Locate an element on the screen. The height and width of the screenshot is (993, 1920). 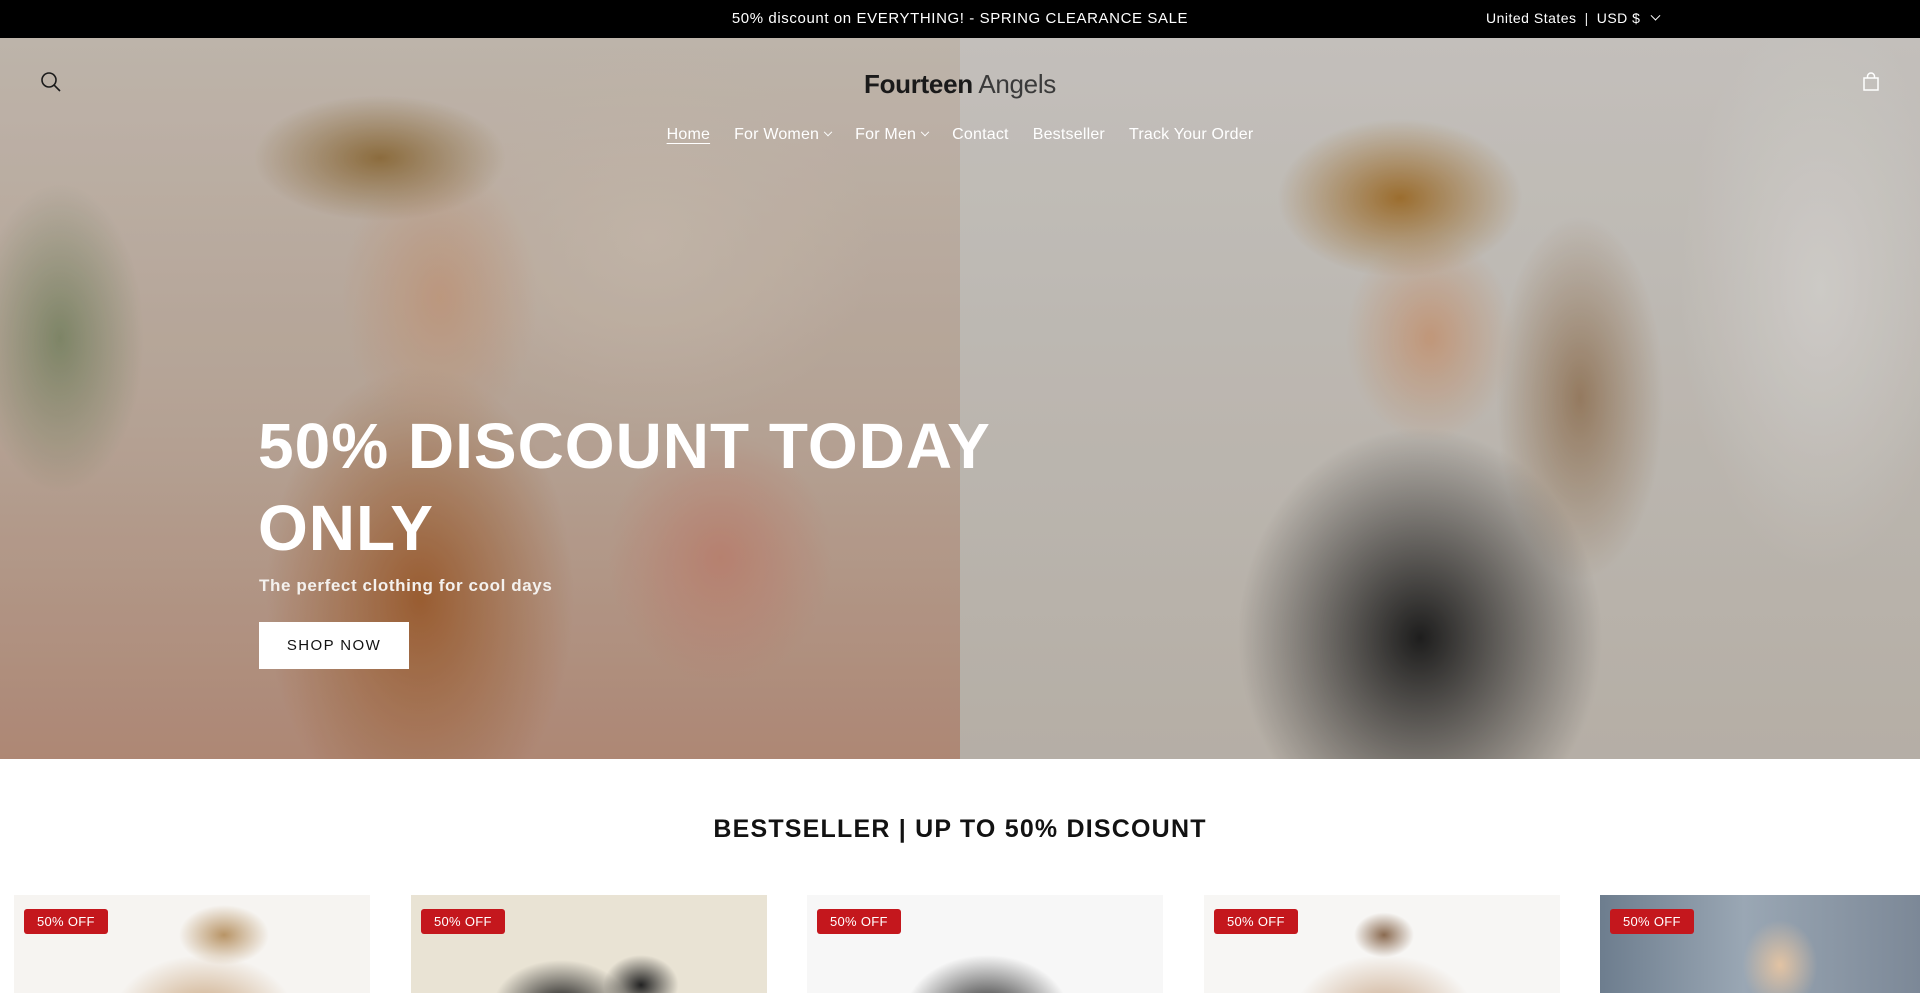
nav-item-for-men: For Men is located at coordinates (891, 135).